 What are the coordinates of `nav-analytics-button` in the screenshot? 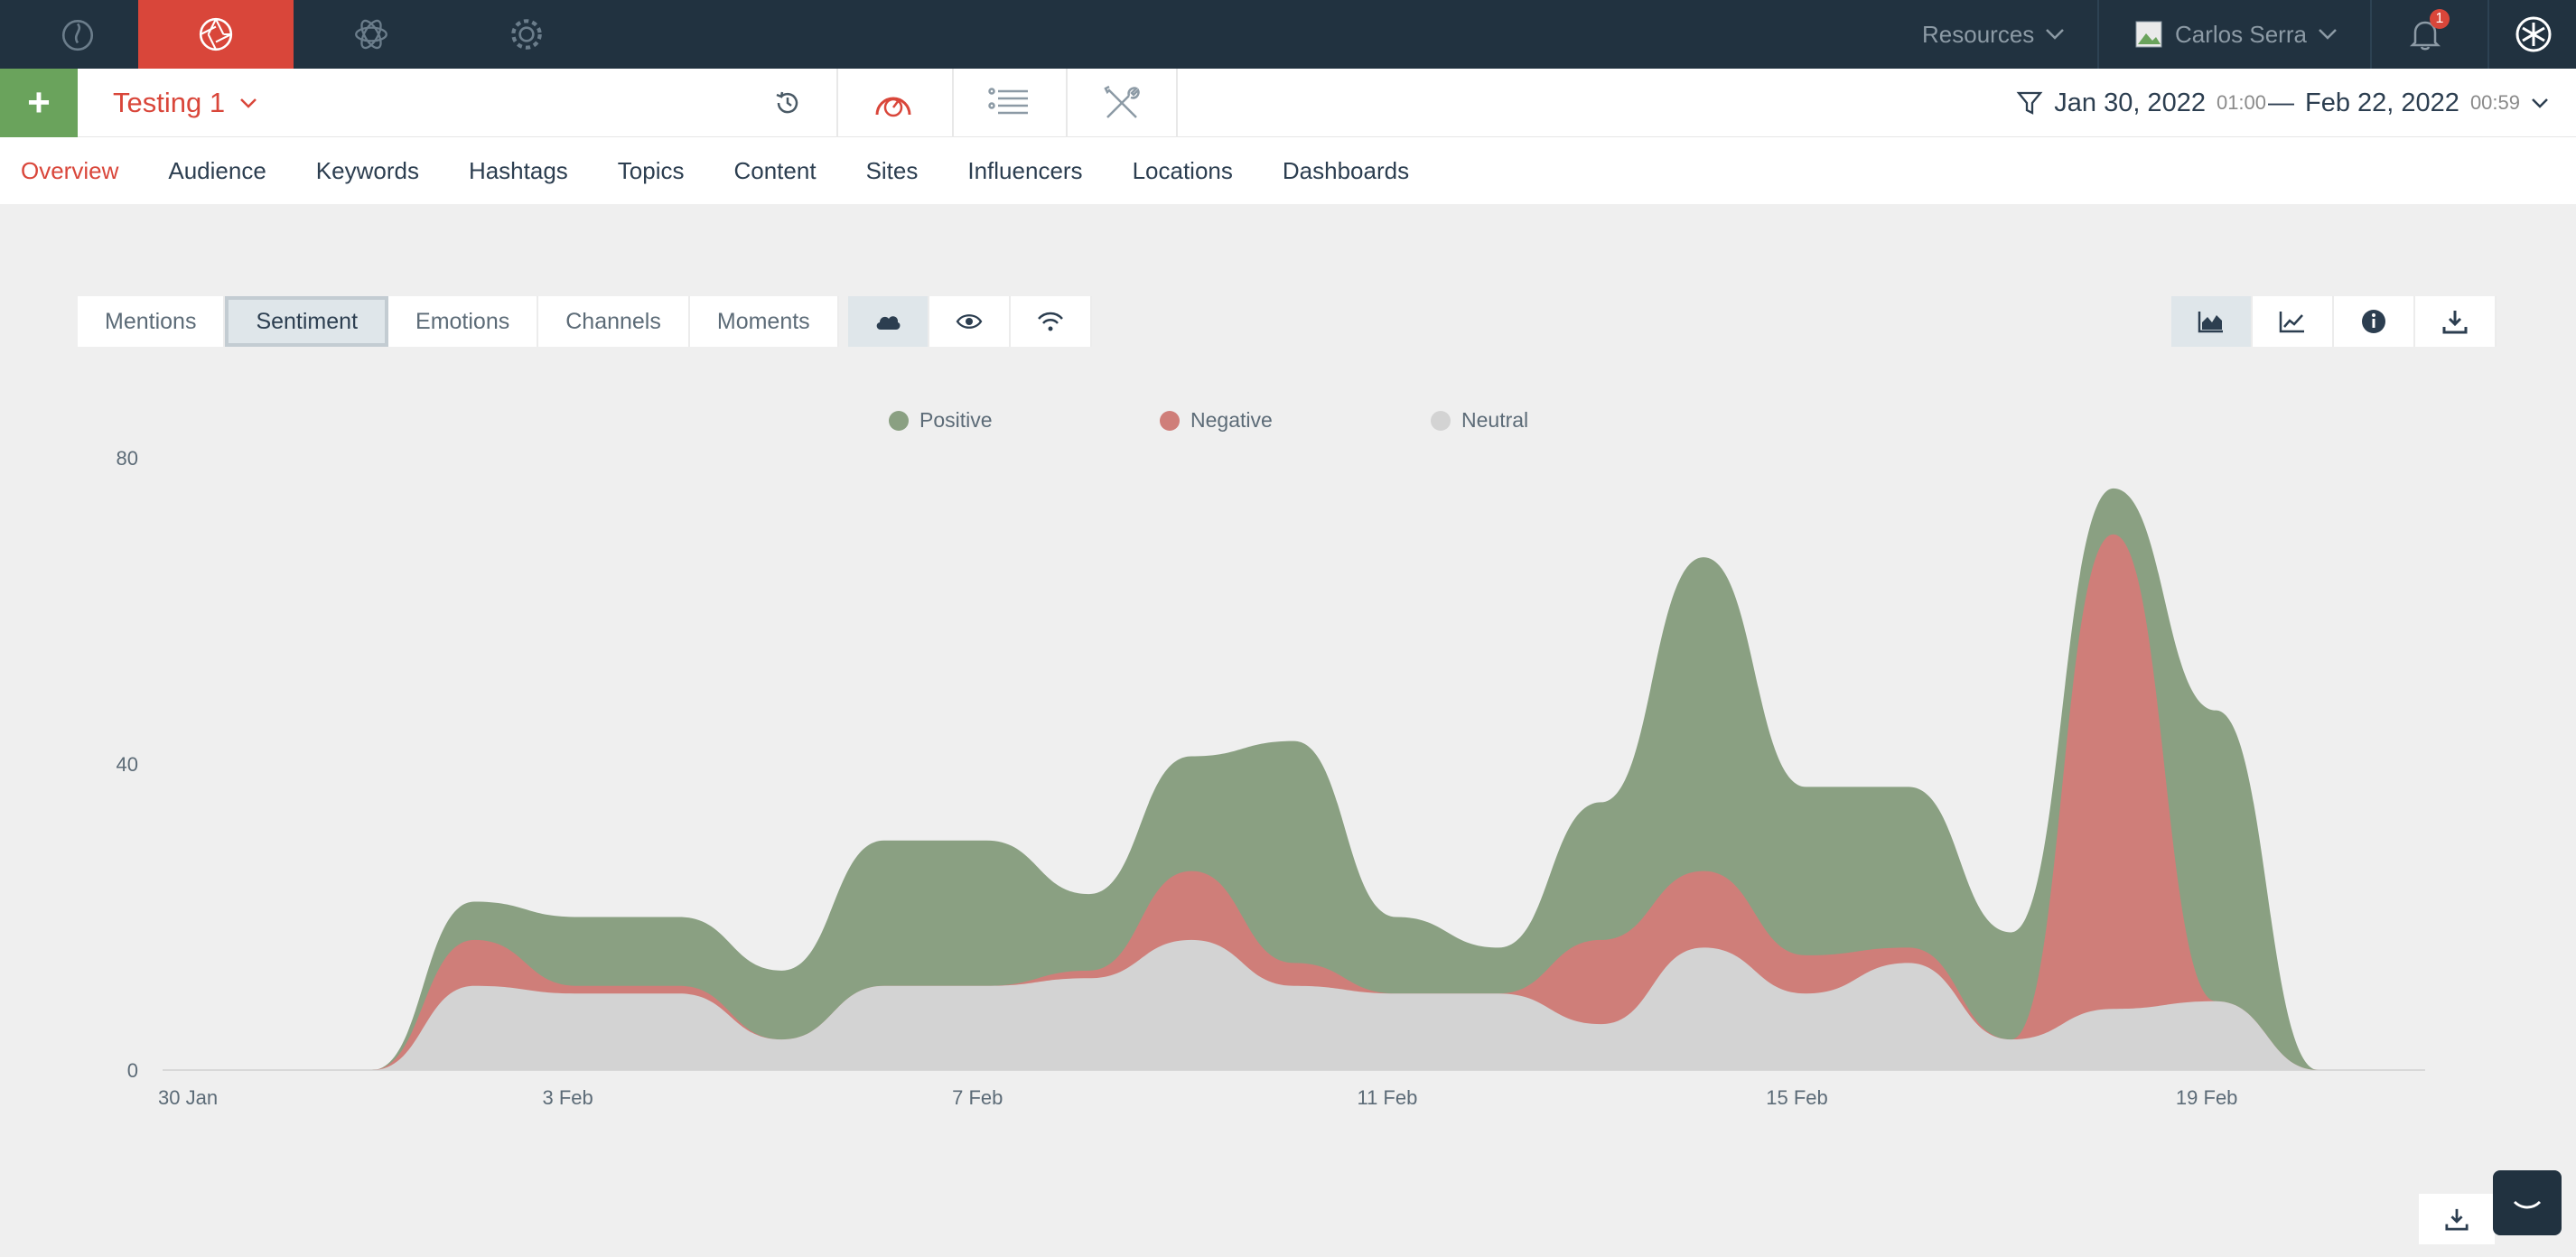 It's located at (216, 34).